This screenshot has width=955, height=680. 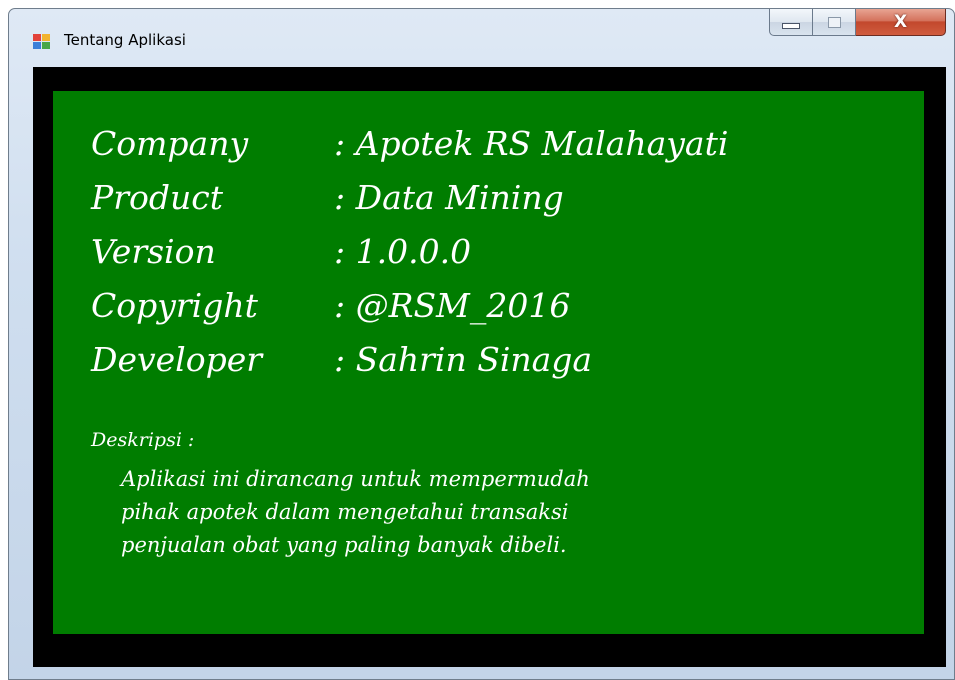 I want to click on window-controls: X, so click(x=857, y=22).